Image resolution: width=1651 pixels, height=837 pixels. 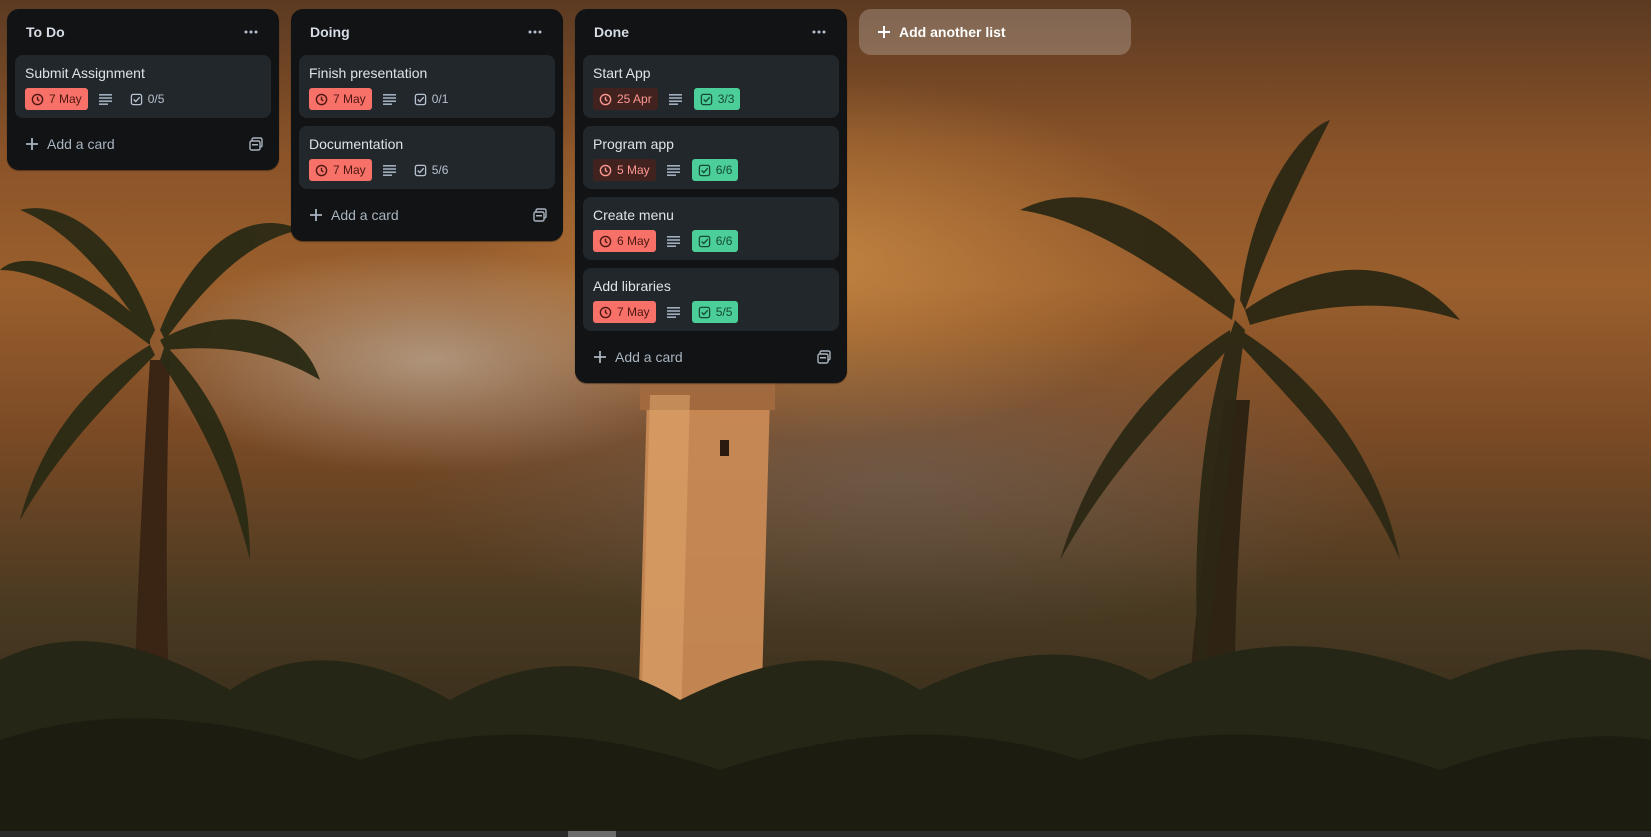 I want to click on card: Program app 5 May 6/6, so click(x=711, y=157).